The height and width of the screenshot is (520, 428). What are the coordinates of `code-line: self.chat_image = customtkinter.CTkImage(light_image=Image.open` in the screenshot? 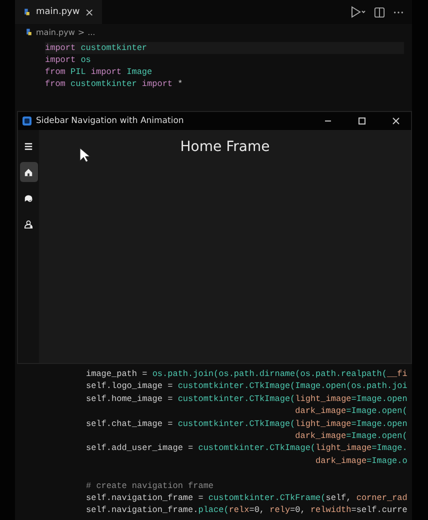 It's located at (247, 424).